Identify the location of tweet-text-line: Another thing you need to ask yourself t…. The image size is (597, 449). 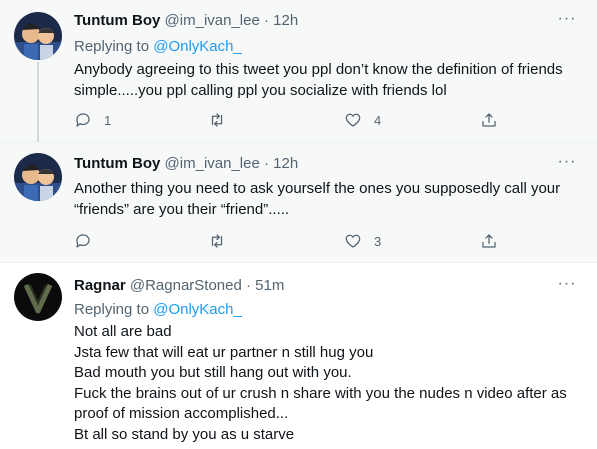
(317, 188).